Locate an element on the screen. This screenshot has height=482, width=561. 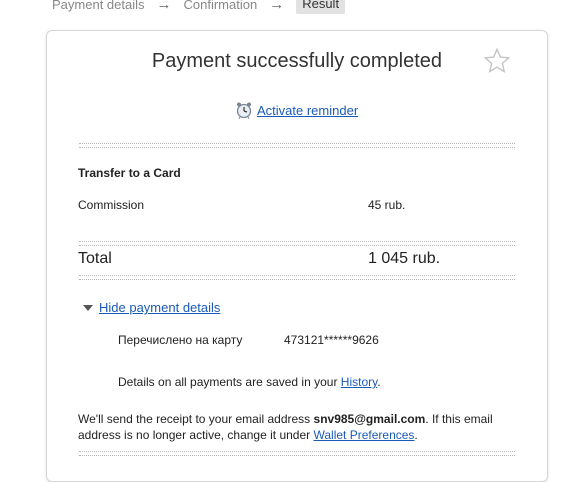
total-value: 1 045 rub. is located at coordinates (404, 258).